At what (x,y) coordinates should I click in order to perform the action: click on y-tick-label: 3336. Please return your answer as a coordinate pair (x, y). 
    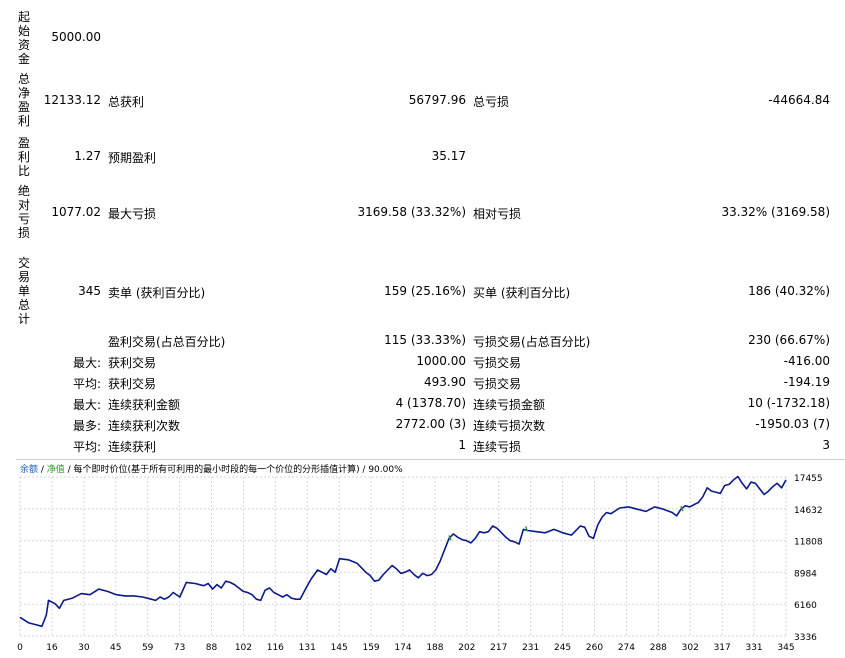
    Looking at the image, I should click on (805, 638).